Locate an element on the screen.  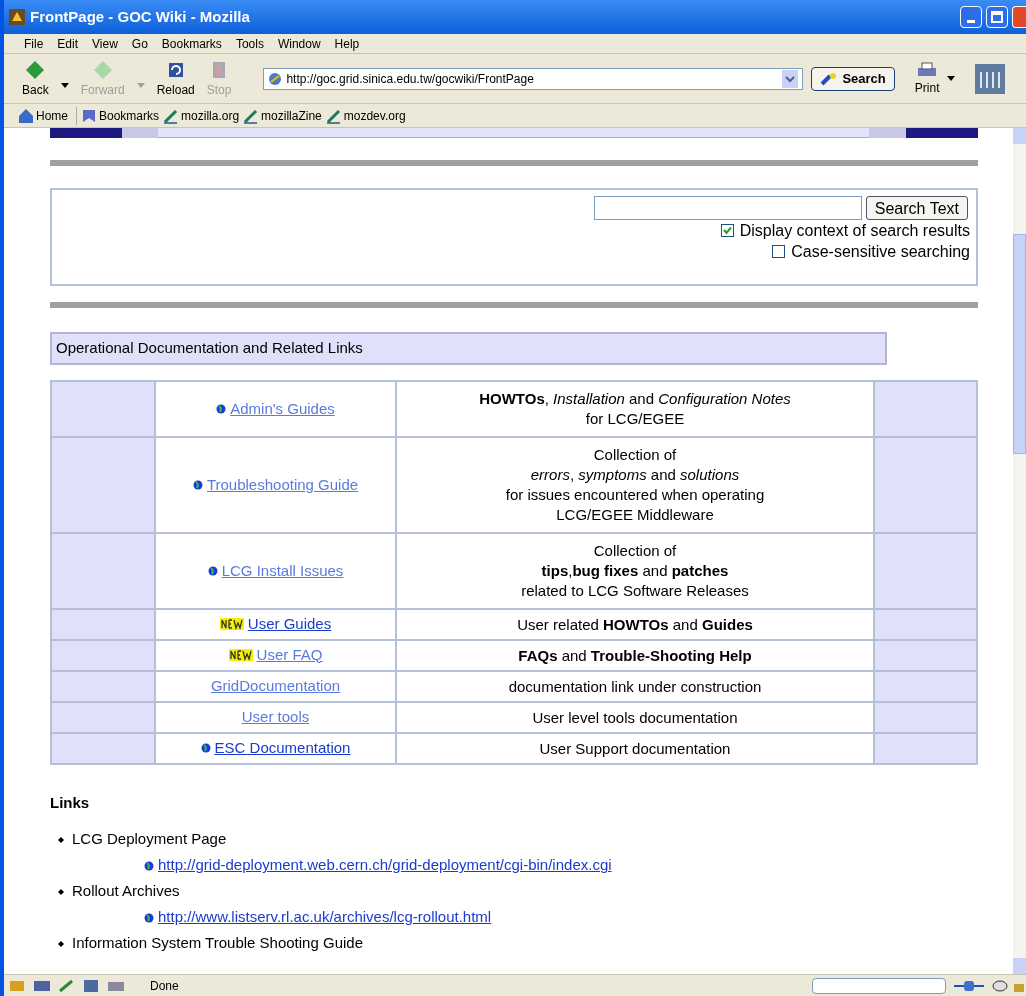
bookmark-link: mozilla.org is located at coordinates (201, 115).